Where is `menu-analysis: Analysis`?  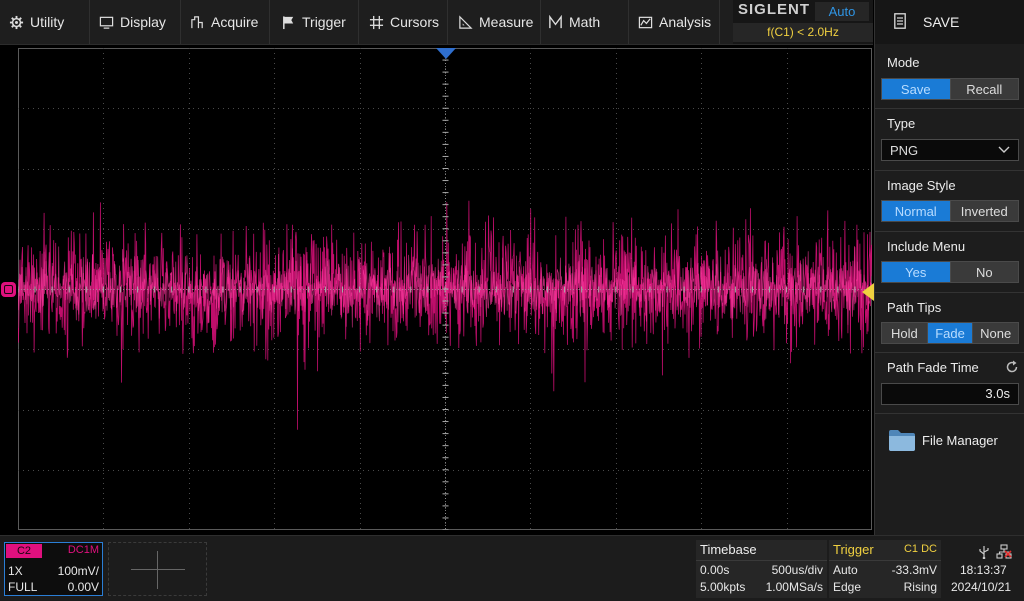 menu-analysis: Analysis is located at coordinates (674, 22).